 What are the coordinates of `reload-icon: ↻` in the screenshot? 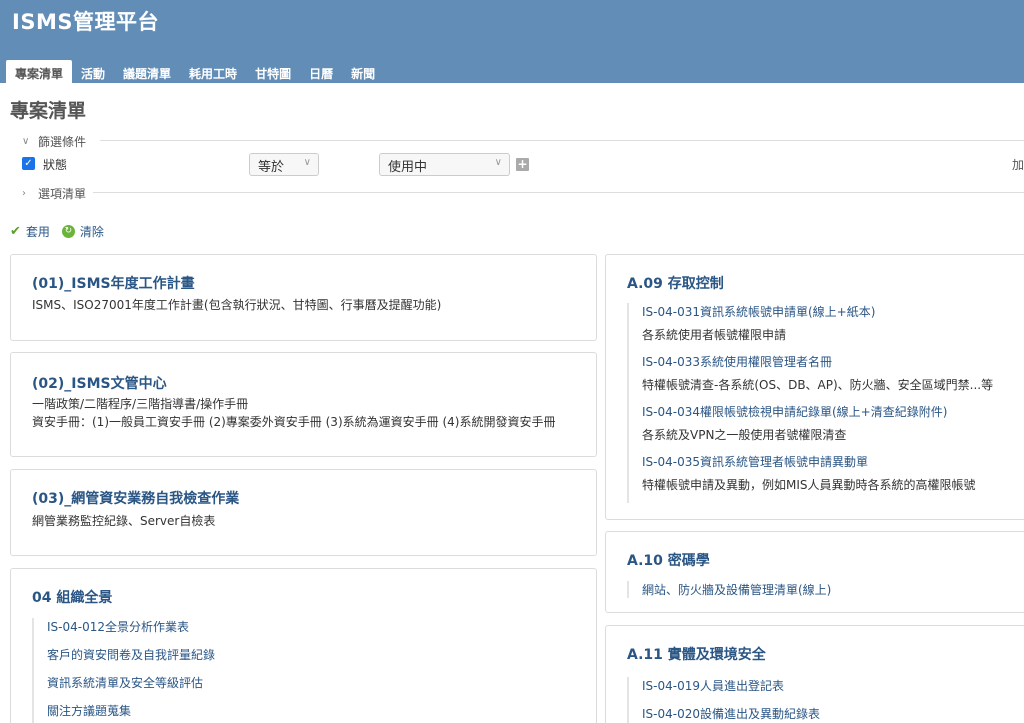 It's located at (68, 231).